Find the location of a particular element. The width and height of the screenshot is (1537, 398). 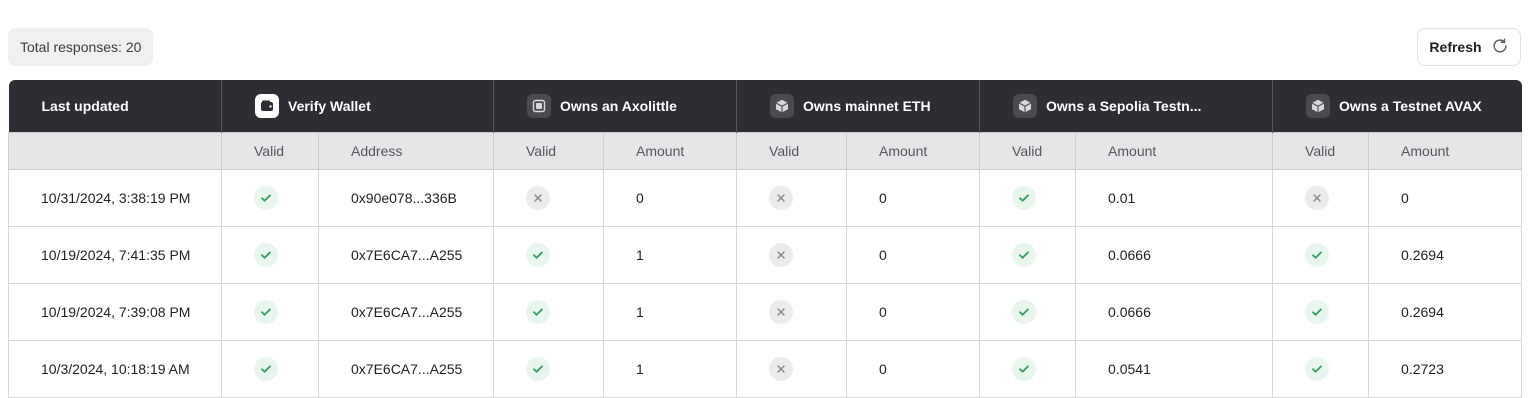

refresh-button: Refresh is located at coordinates (1469, 47).